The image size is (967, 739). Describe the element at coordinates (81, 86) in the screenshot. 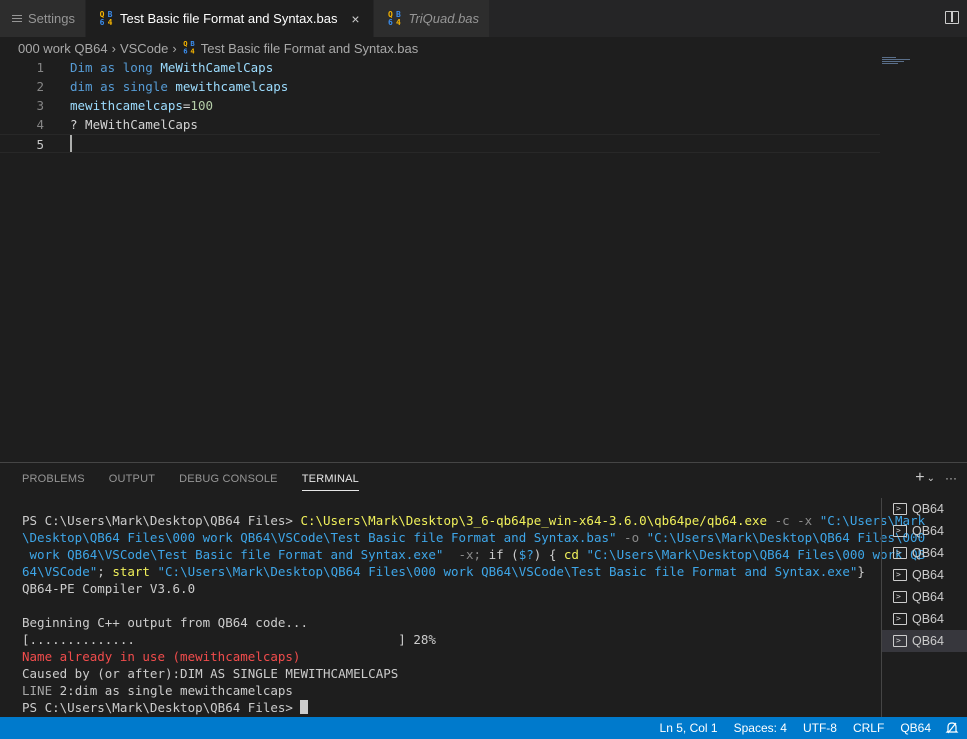

I see `code-token: dim` at that location.